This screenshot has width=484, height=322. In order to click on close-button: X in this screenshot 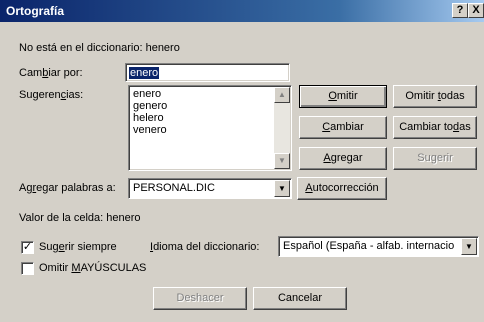, I will do `click(476, 10)`.